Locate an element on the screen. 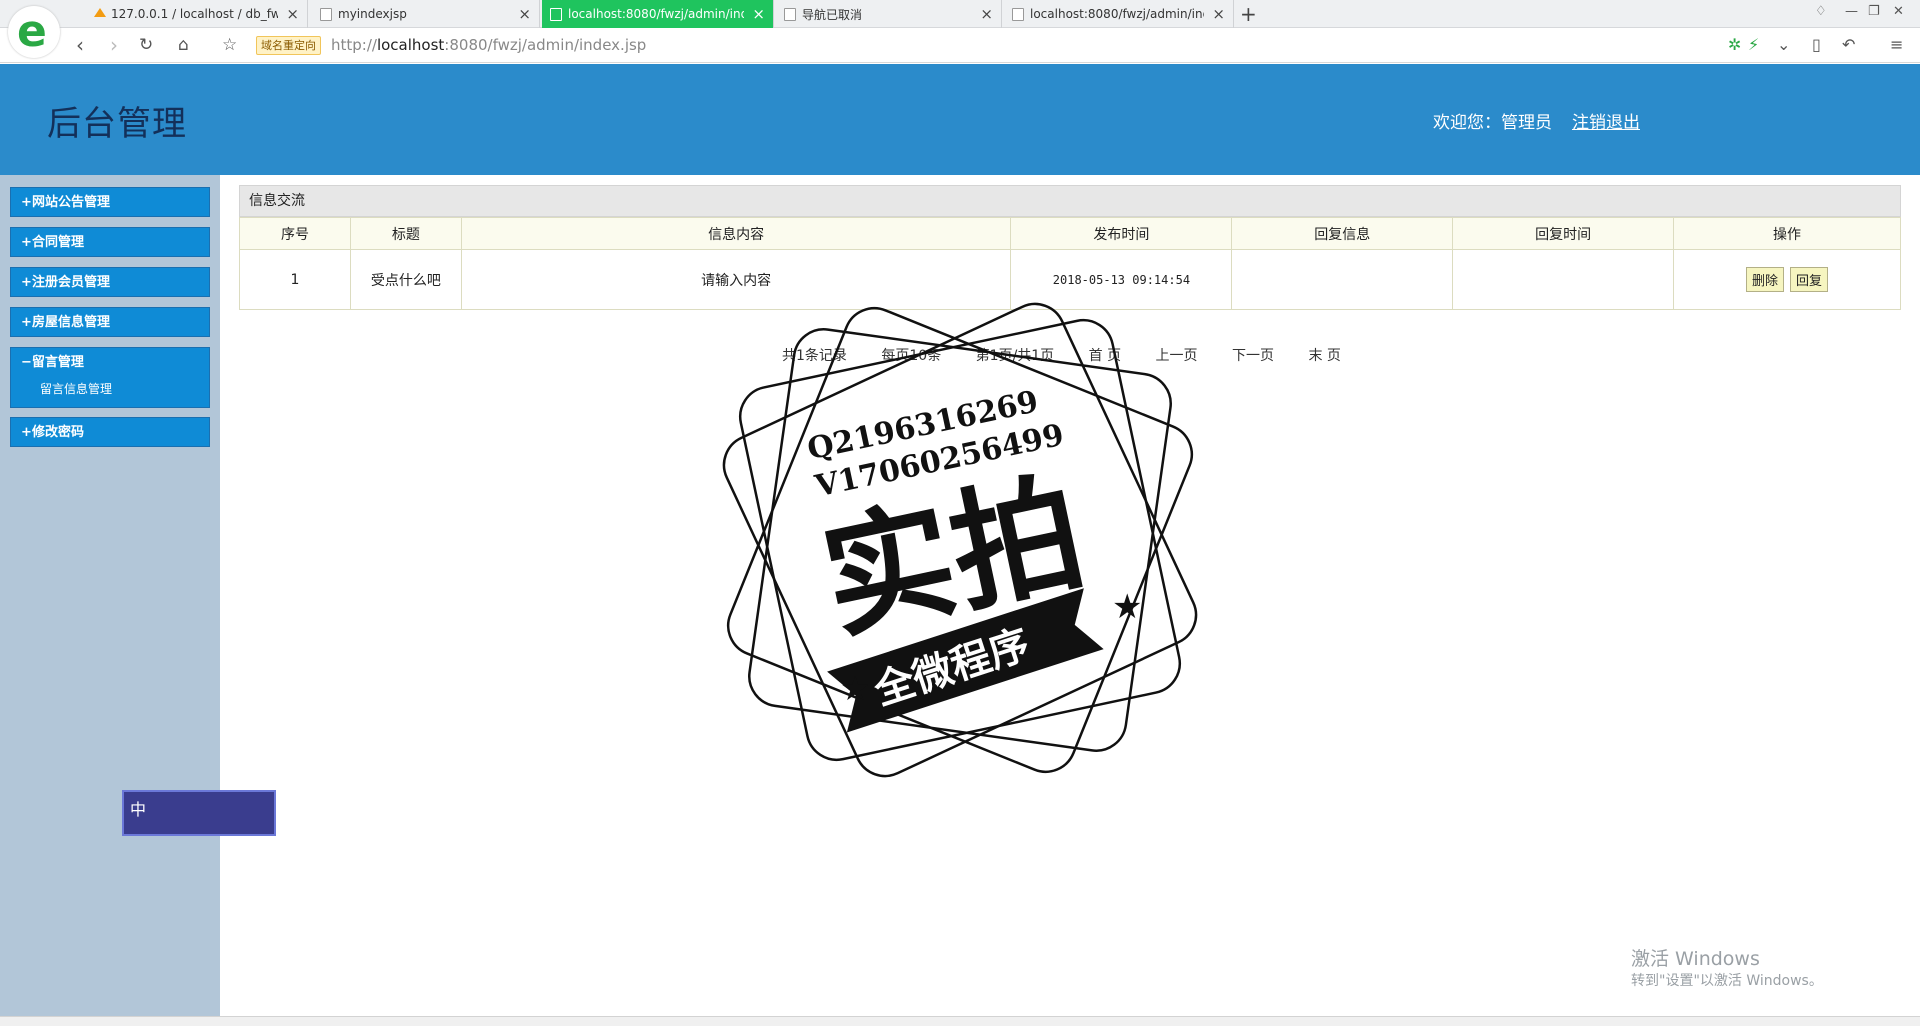 The image size is (1920, 1026). reply-button: 回复 is located at coordinates (1809, 279).